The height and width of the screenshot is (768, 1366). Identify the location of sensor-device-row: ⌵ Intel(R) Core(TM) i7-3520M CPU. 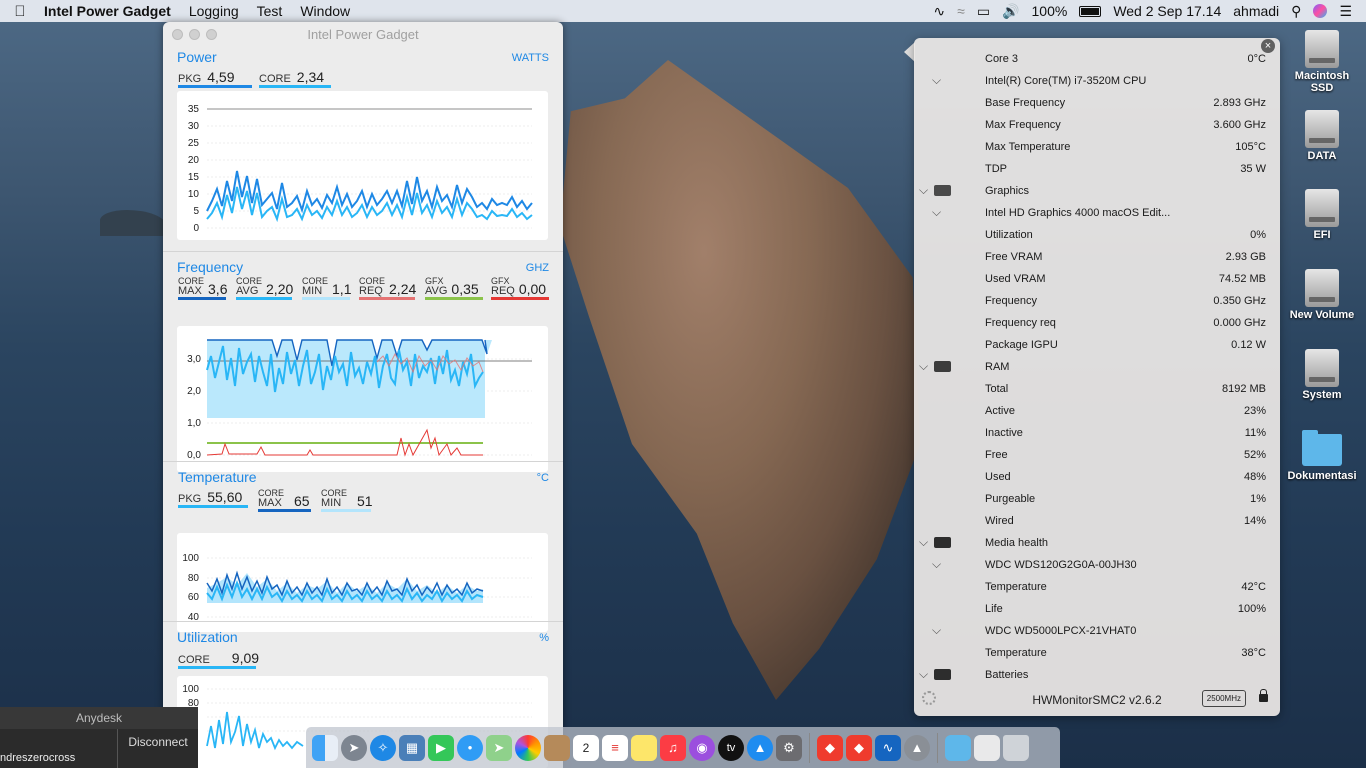
(1097, 81).